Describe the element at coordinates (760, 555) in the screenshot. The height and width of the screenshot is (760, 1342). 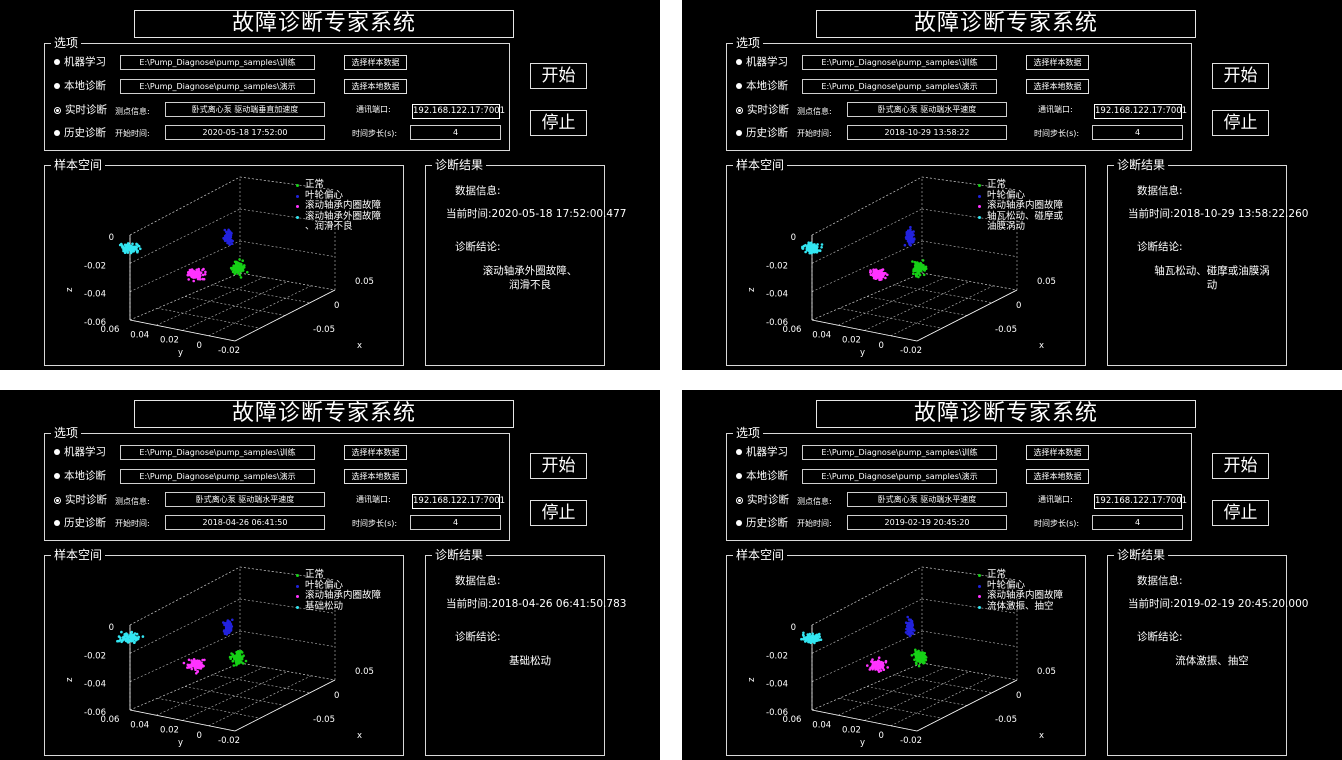
I see `sample-space-label: 样本空间` at that location.